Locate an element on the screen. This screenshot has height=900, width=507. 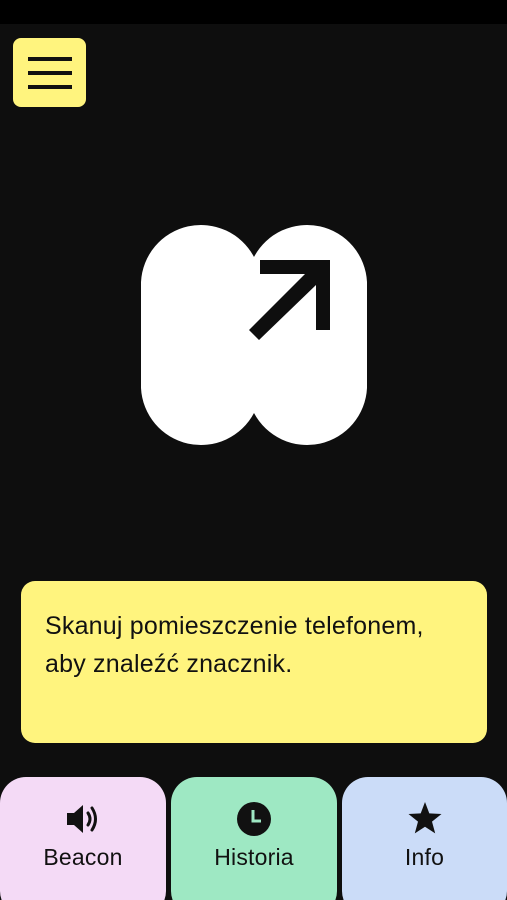
nav-beacon-button: Beacon is located at coordinates (83, 838).